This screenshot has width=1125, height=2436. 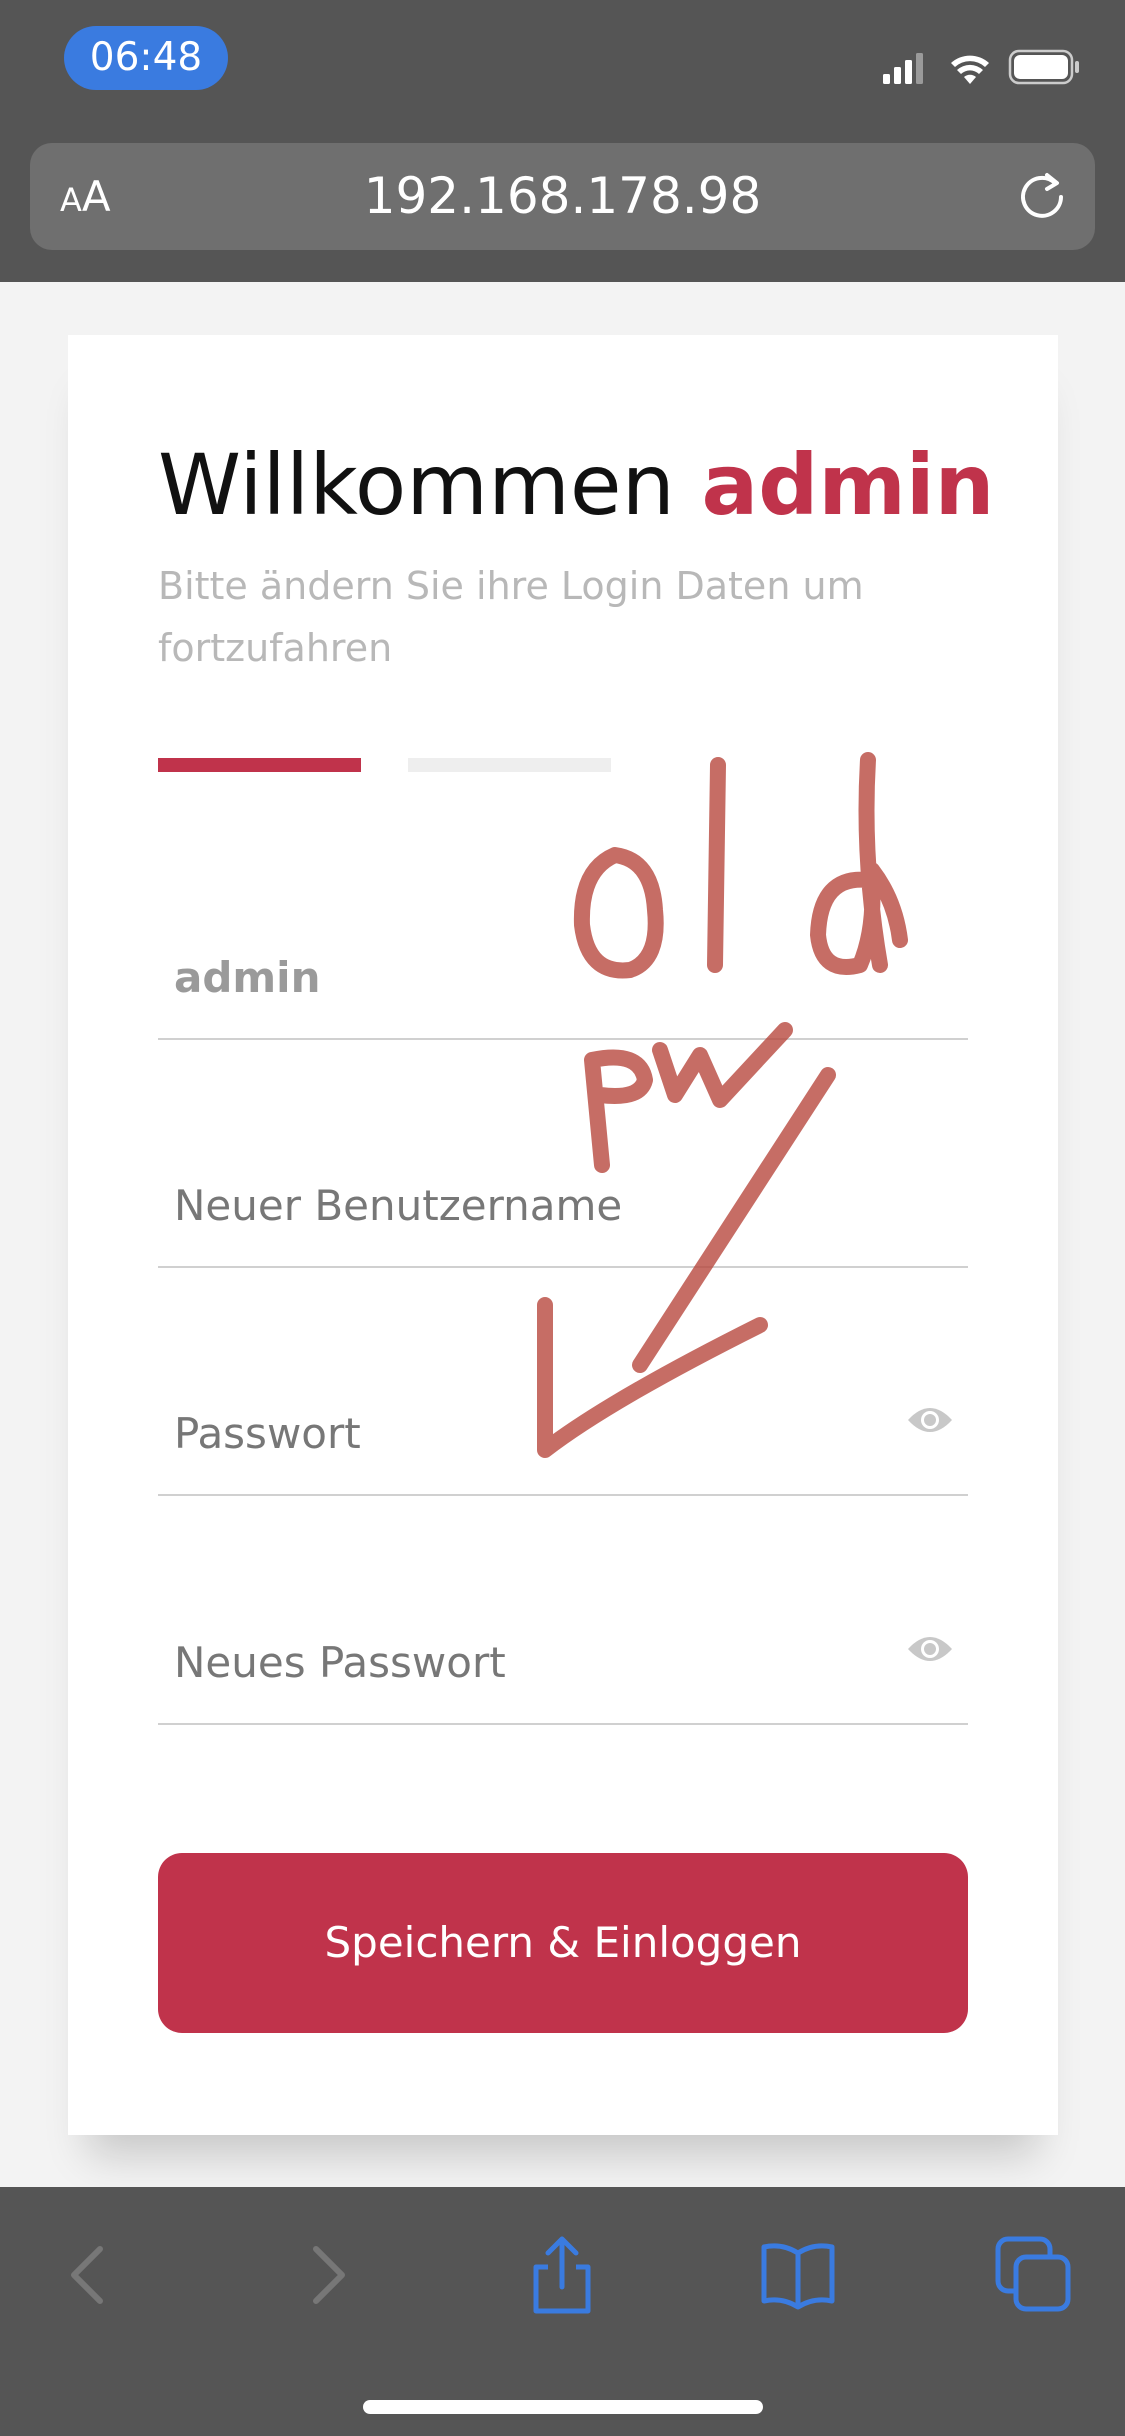 What do you see at coordinates (430, 485) in the screenshot?
I see `title-prefix: Willkommen` at bounding box center [430, 485].